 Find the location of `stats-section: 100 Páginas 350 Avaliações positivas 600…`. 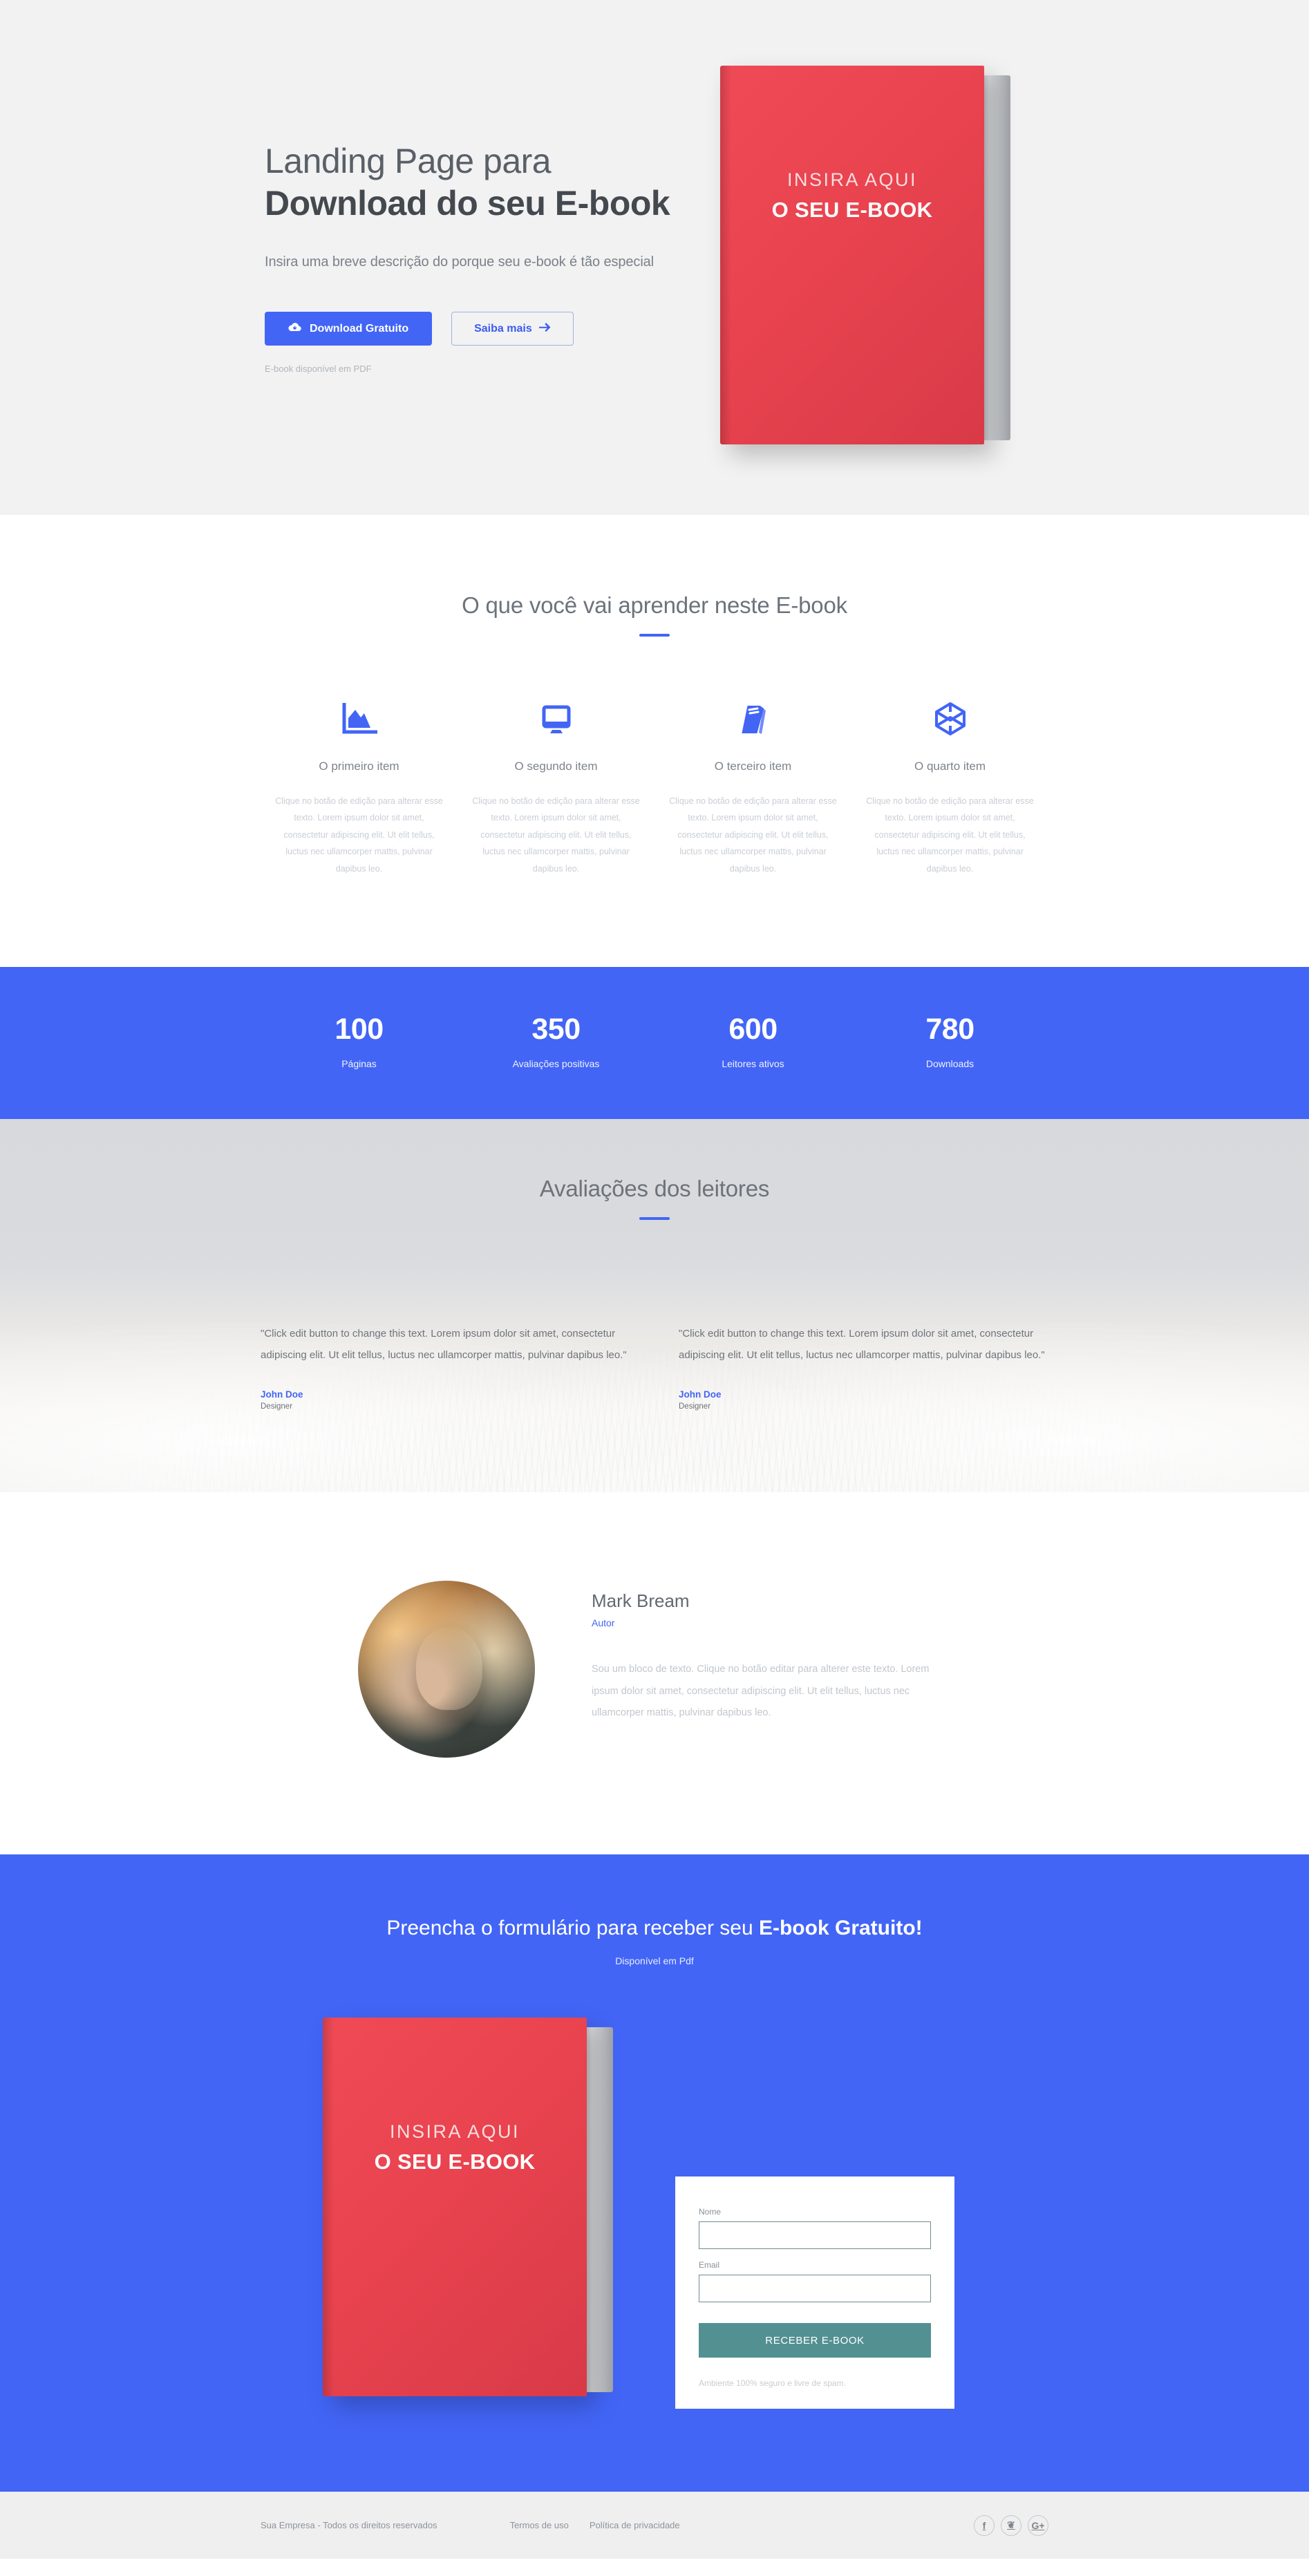

stats-section: 100 Páginas 350 Avaliações positivas 600… is located at coordinates (654, 1042).